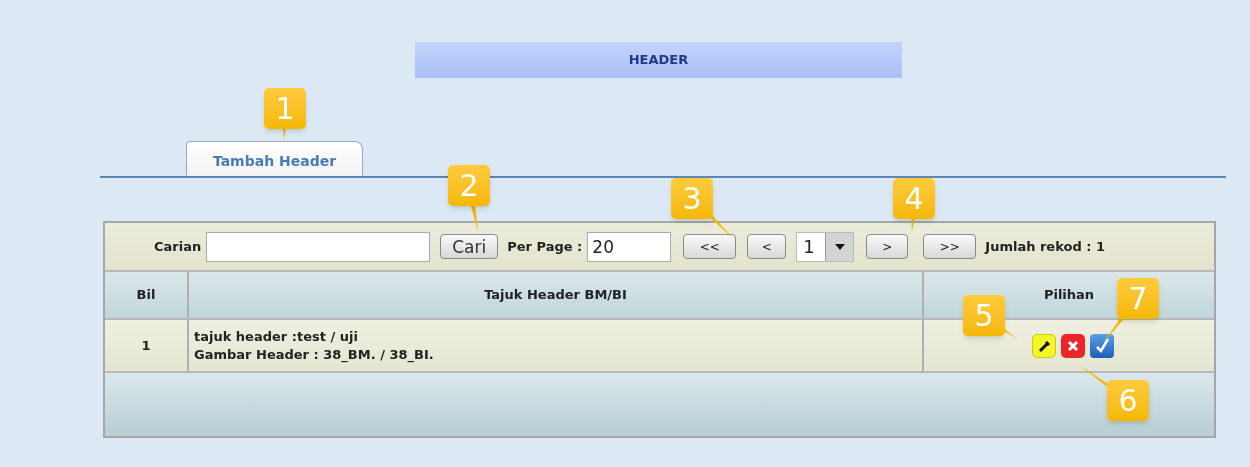 This screenshot has height=467, width=1250. Describe the element at coordinates (984, 315) in the screenshot. I see `callout-badge: 5` at that location.